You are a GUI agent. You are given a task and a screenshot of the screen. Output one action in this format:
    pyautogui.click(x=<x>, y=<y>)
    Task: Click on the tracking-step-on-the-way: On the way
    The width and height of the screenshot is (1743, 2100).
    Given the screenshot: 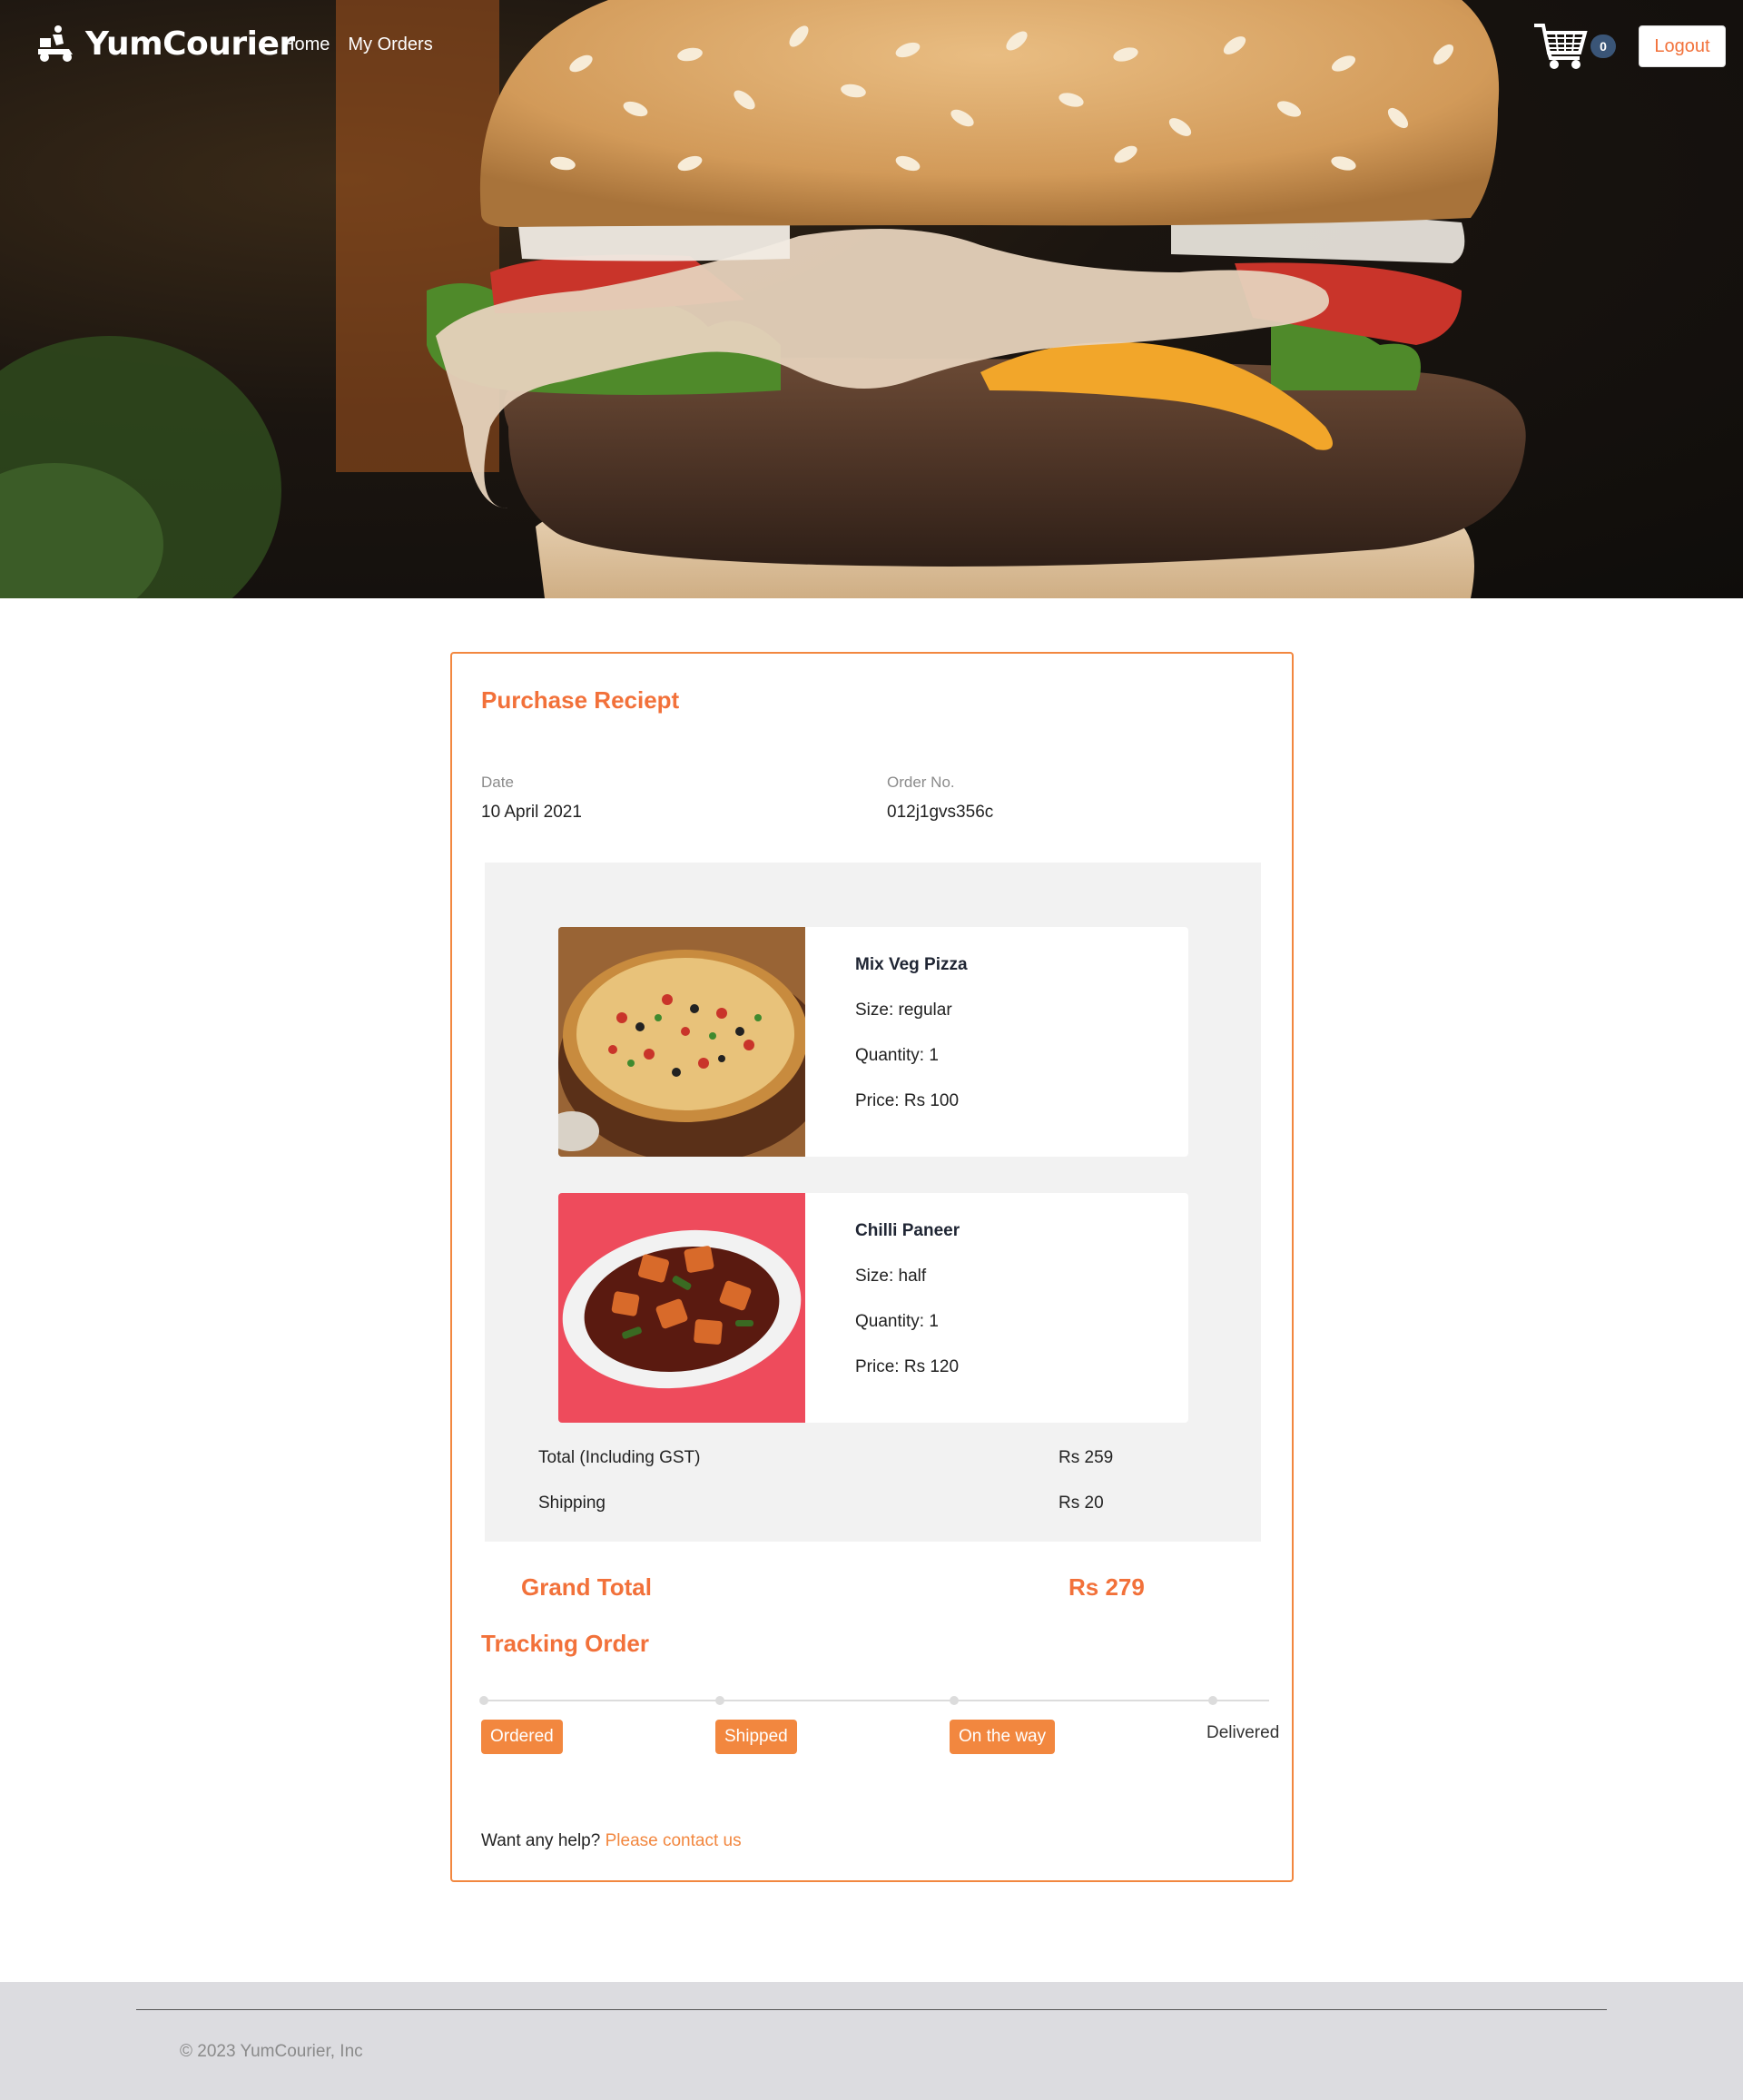 What is the action you would take?
    pyautogui.click(x=1003, y=1737)
    